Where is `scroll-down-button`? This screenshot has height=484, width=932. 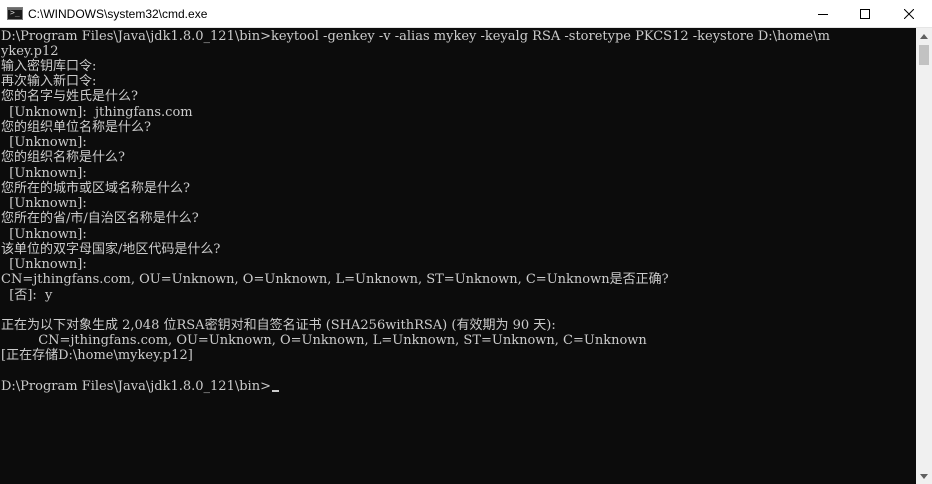
scroll-down-button is located at coordinates (924, 476).